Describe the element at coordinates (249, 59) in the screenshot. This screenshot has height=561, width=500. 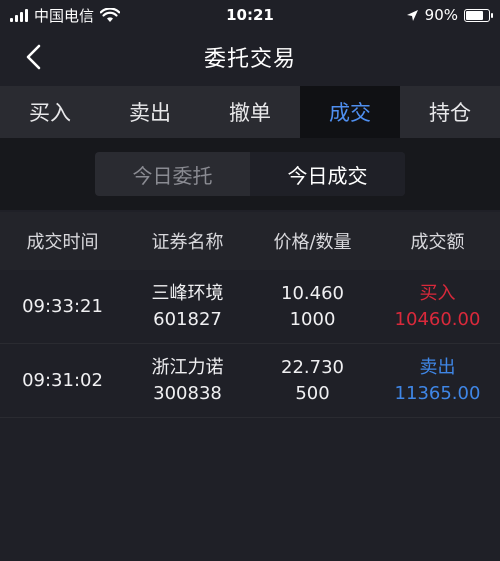
I see `page-title: 委托交易` at that location.